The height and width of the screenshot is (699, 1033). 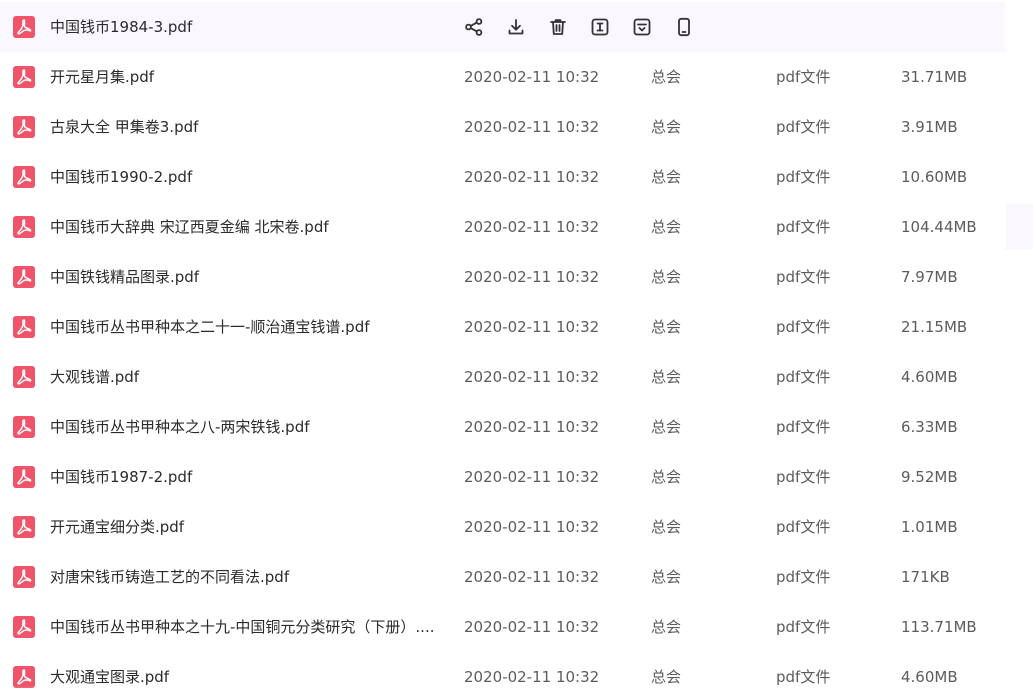 I want to click on phone-icon, so click(x=684, y=27).